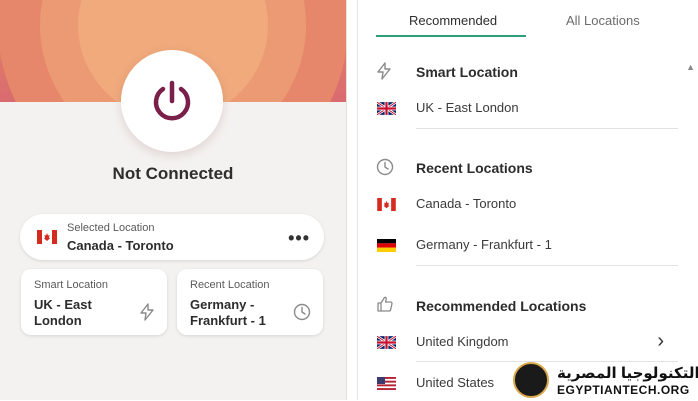 This screenshot has width=698, height=401. Describe the element at coordinates (466, 203) in the screenshot. I see `location-label: Canada - Toronto` at that location.